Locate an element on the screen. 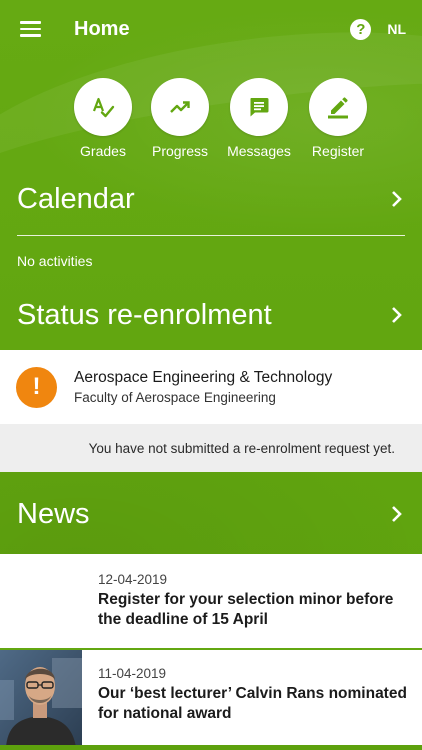 The width and height of the screenshot is (422, 750). help-icon: ? is located at coordinates (361, 29).